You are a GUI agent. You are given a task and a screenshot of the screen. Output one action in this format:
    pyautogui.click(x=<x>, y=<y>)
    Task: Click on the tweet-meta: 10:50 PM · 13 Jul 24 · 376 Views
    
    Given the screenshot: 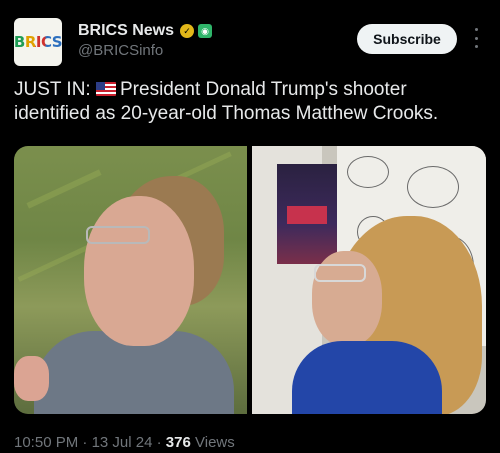 What is the action you would take?
    pyautogui.click(x=124, y=442)
    